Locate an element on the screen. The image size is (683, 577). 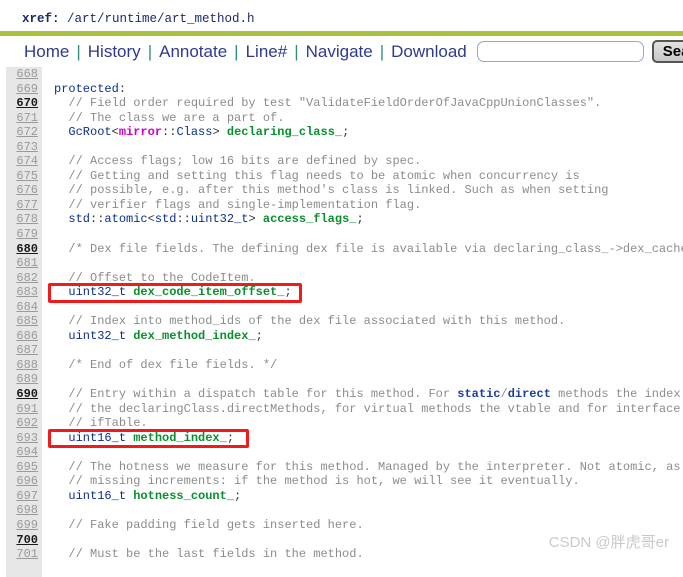
code-line: 693 uint16_t method_index_; is located at coordinates (341, 438).